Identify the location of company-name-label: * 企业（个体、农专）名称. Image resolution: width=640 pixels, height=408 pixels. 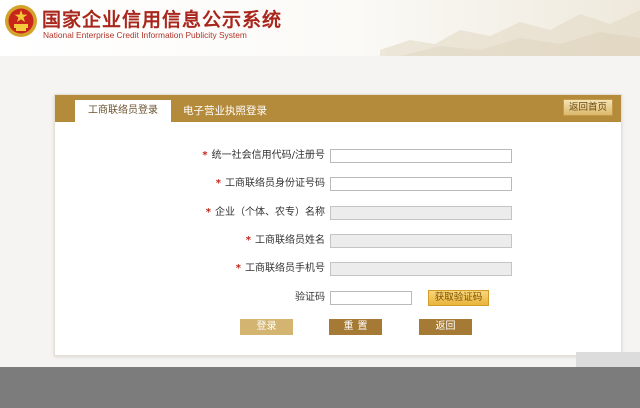
(265, 212).